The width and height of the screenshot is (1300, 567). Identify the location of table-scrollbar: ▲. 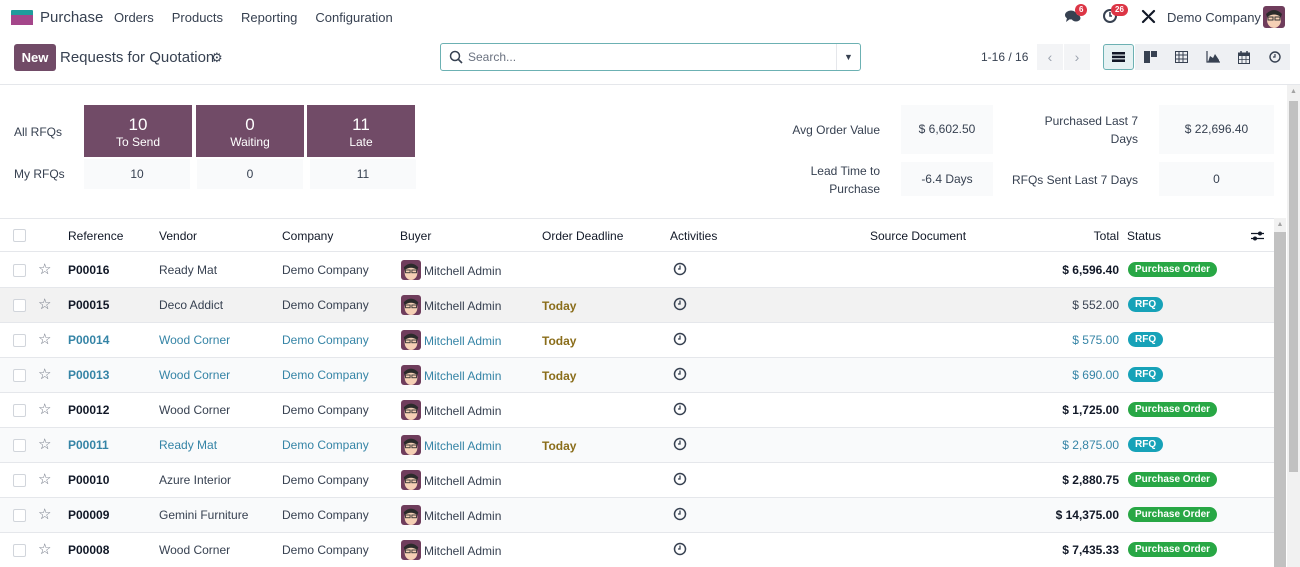
(1280, 392).